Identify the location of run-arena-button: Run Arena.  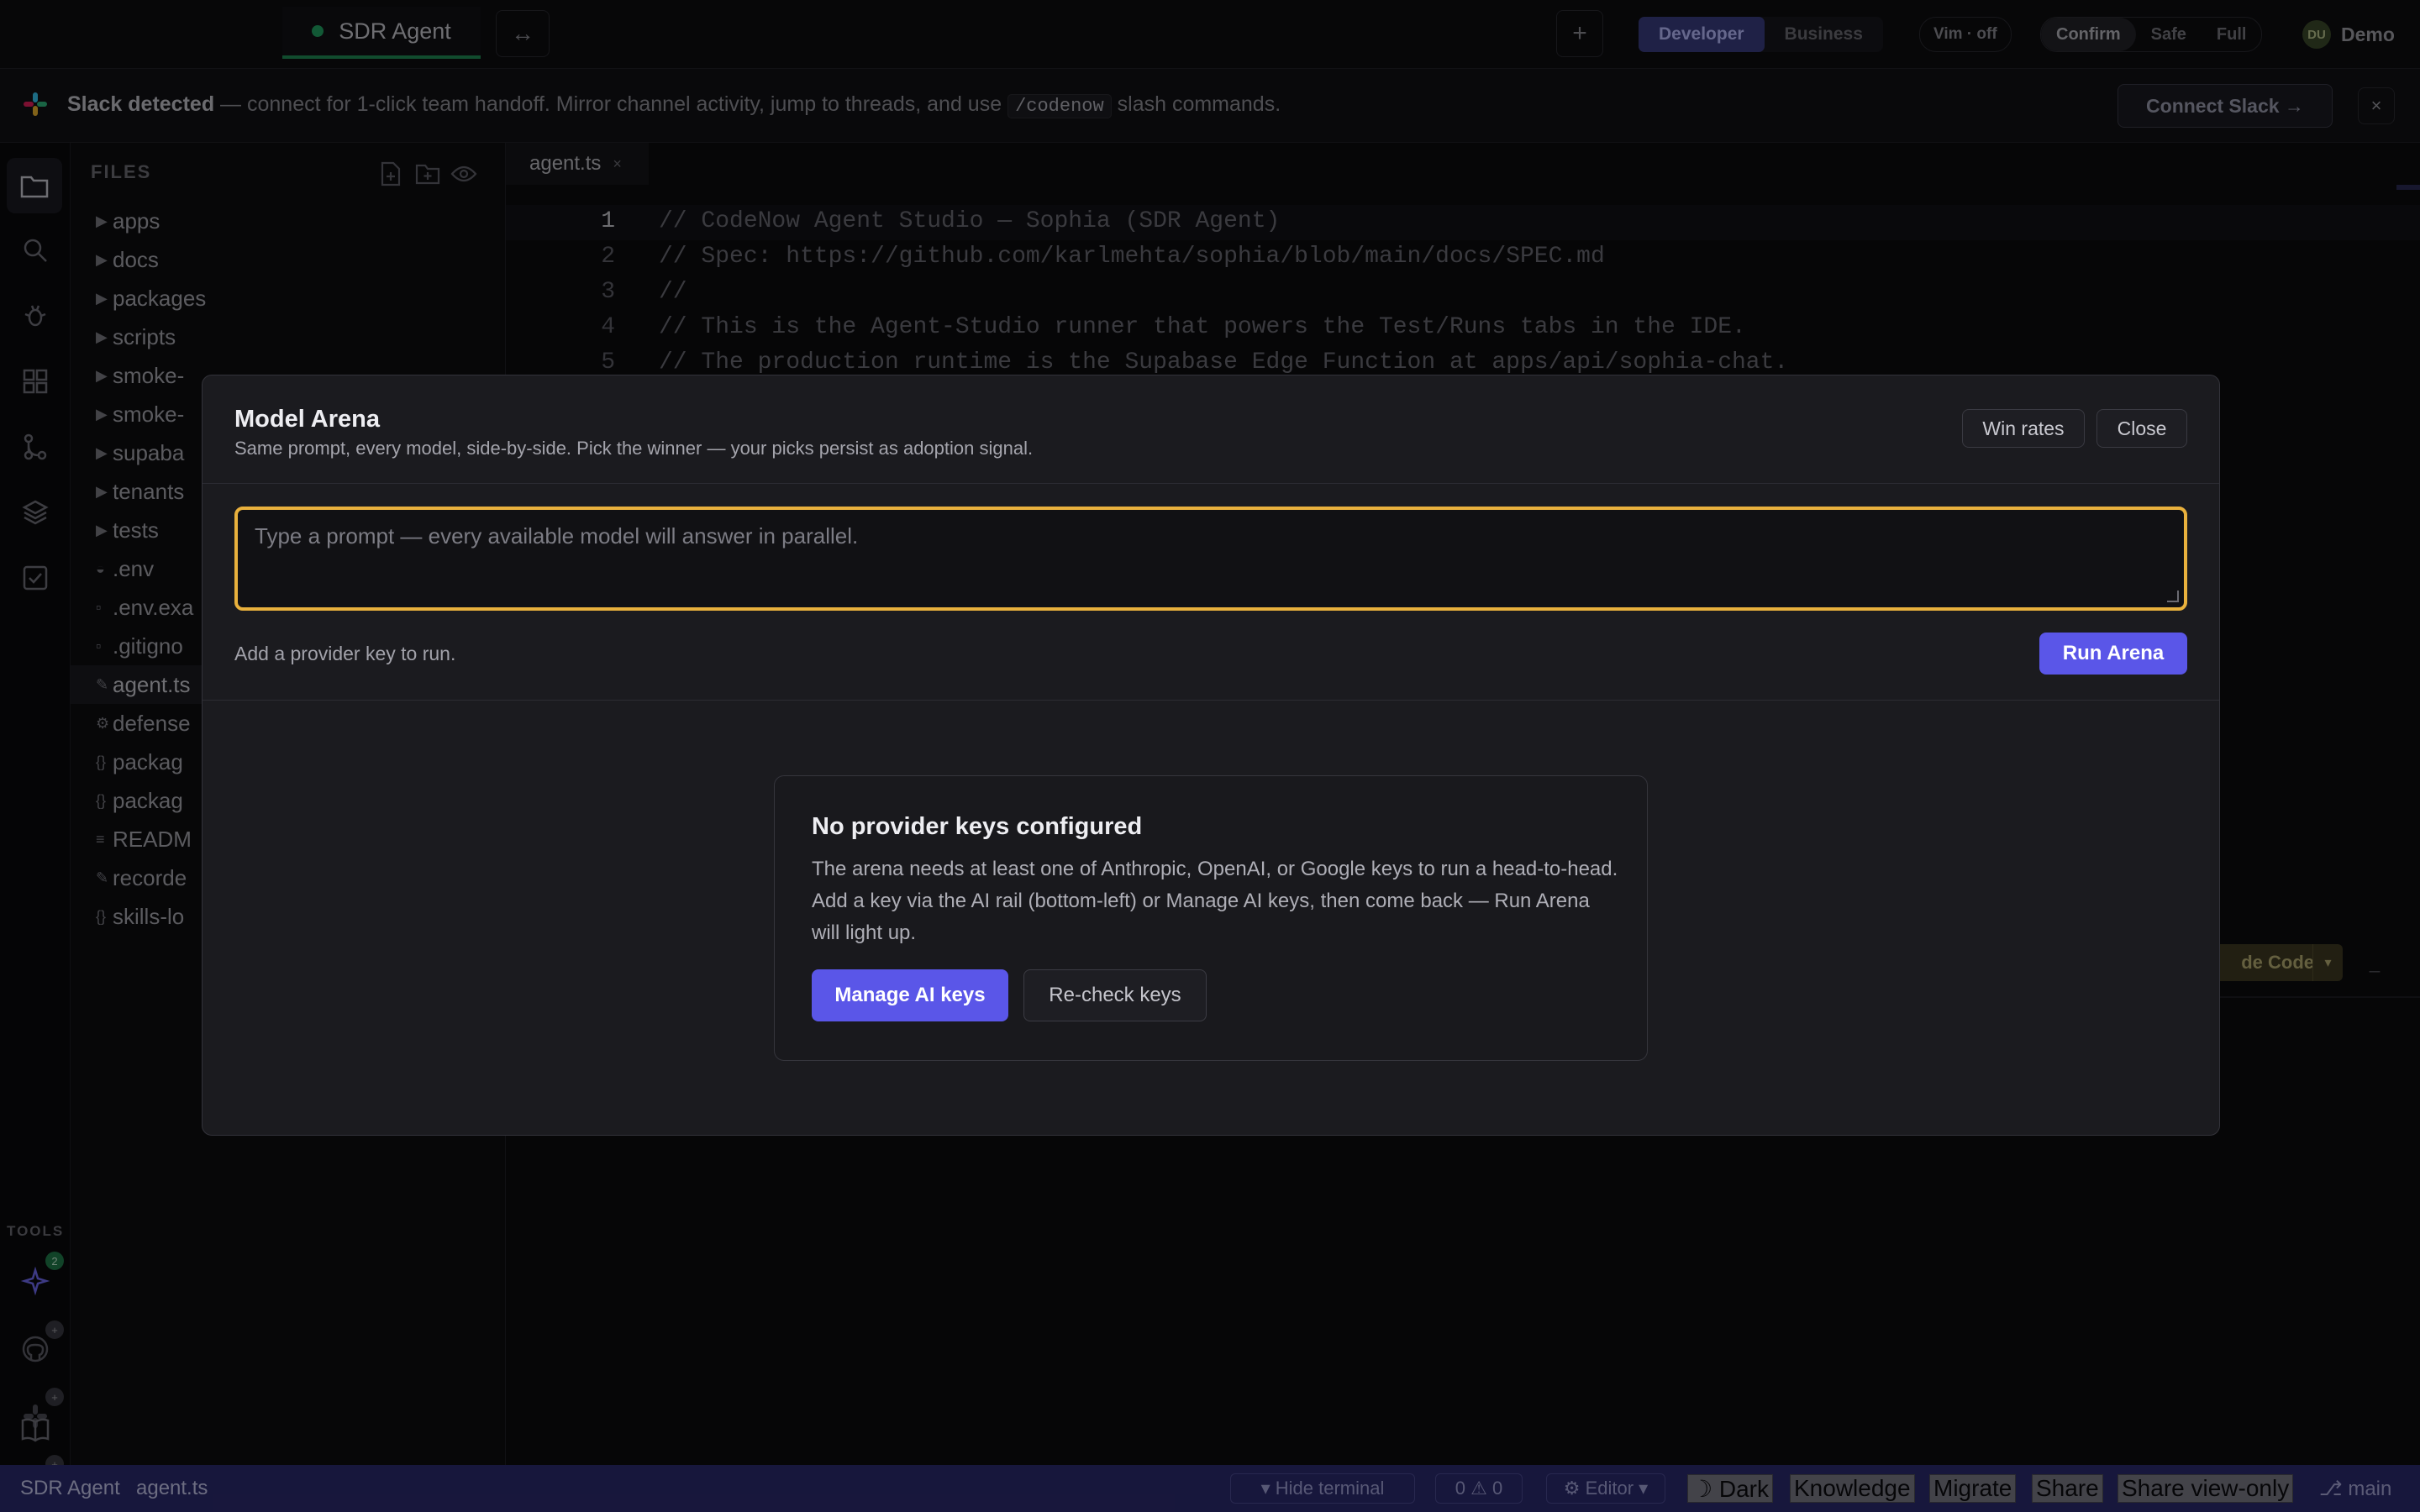
(2113, 654).